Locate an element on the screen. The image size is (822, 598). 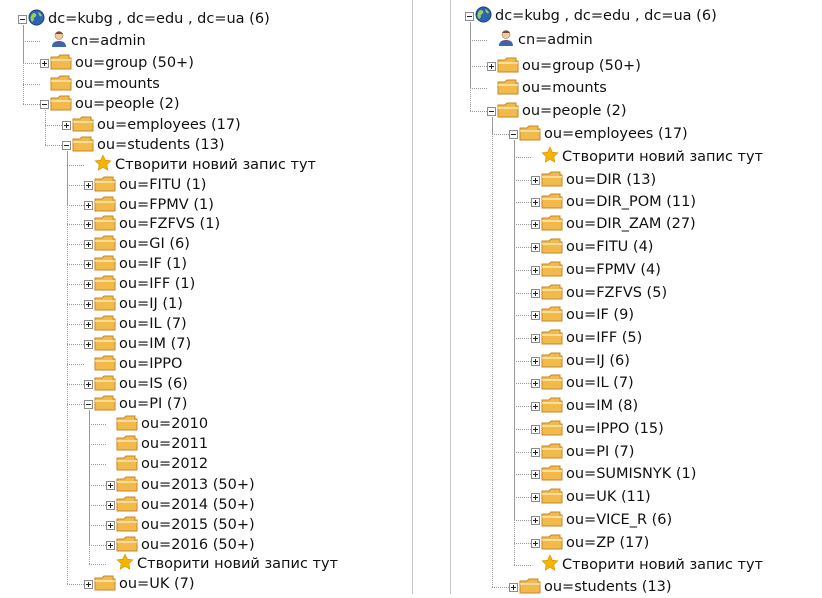
left-node-iff: ou=IFF (1) is located at coordinates (139, 284).